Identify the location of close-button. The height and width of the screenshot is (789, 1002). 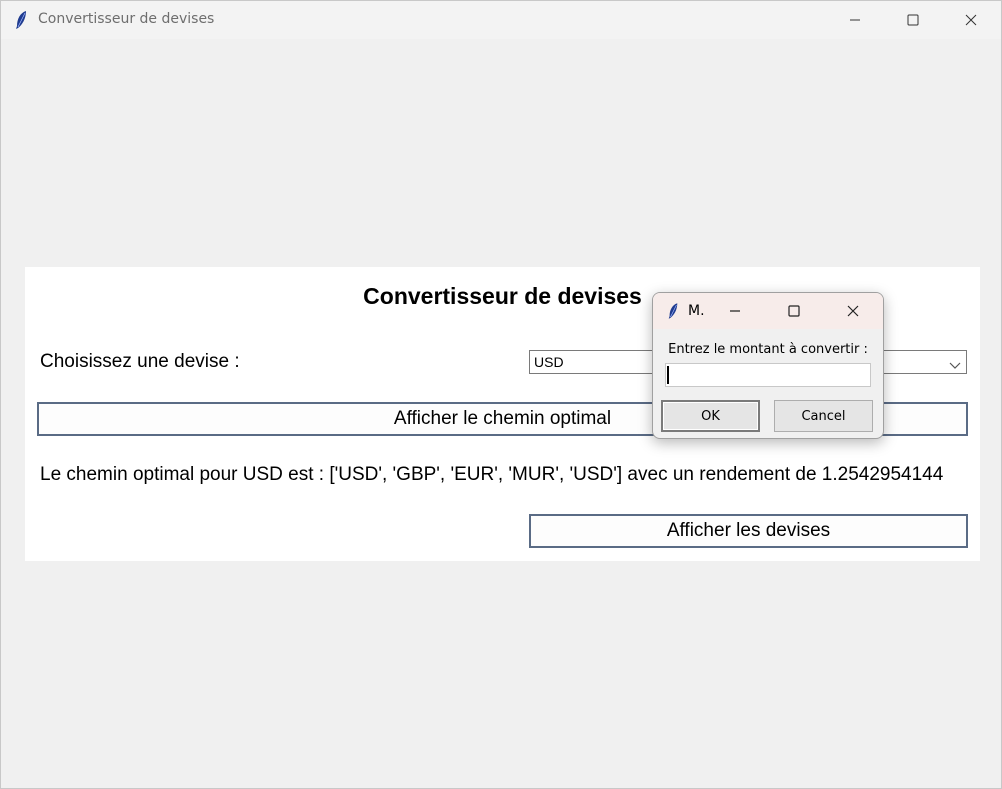
(971, 20).